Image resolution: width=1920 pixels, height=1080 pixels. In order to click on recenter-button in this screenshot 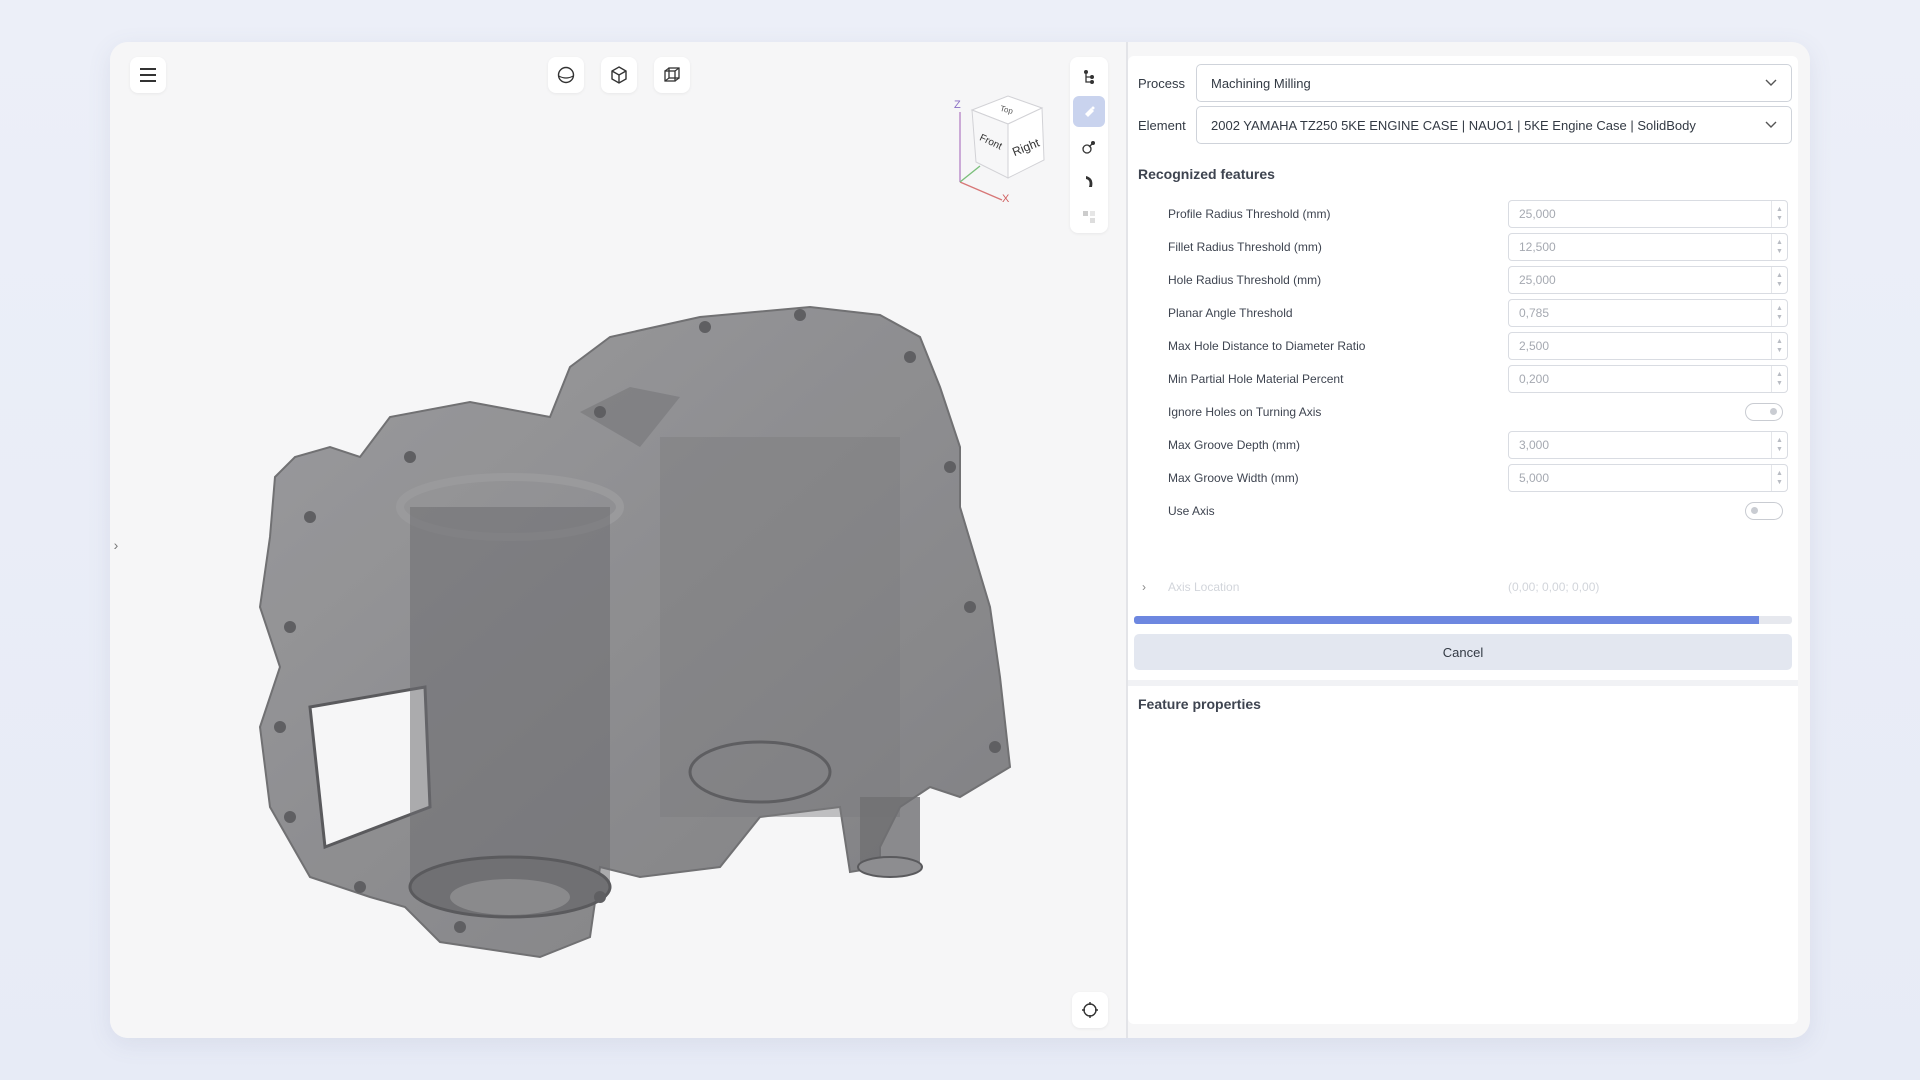, I will do `click(1090, 1010)`.